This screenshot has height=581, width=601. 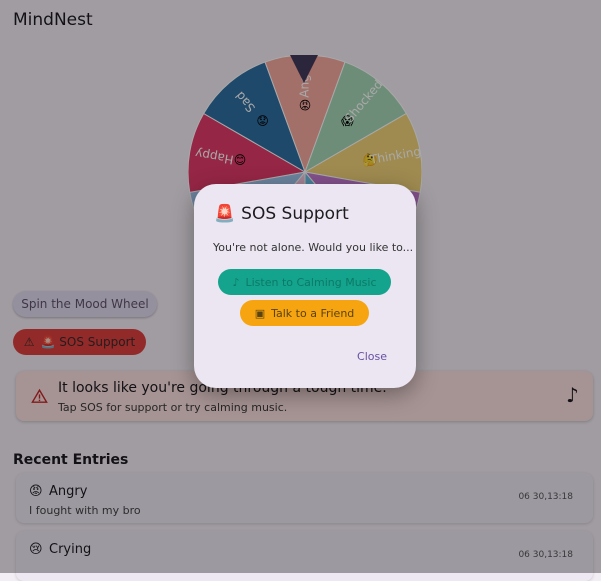 I want to click on dialog-title-text: SOS Support, so click(x=295, y=214).